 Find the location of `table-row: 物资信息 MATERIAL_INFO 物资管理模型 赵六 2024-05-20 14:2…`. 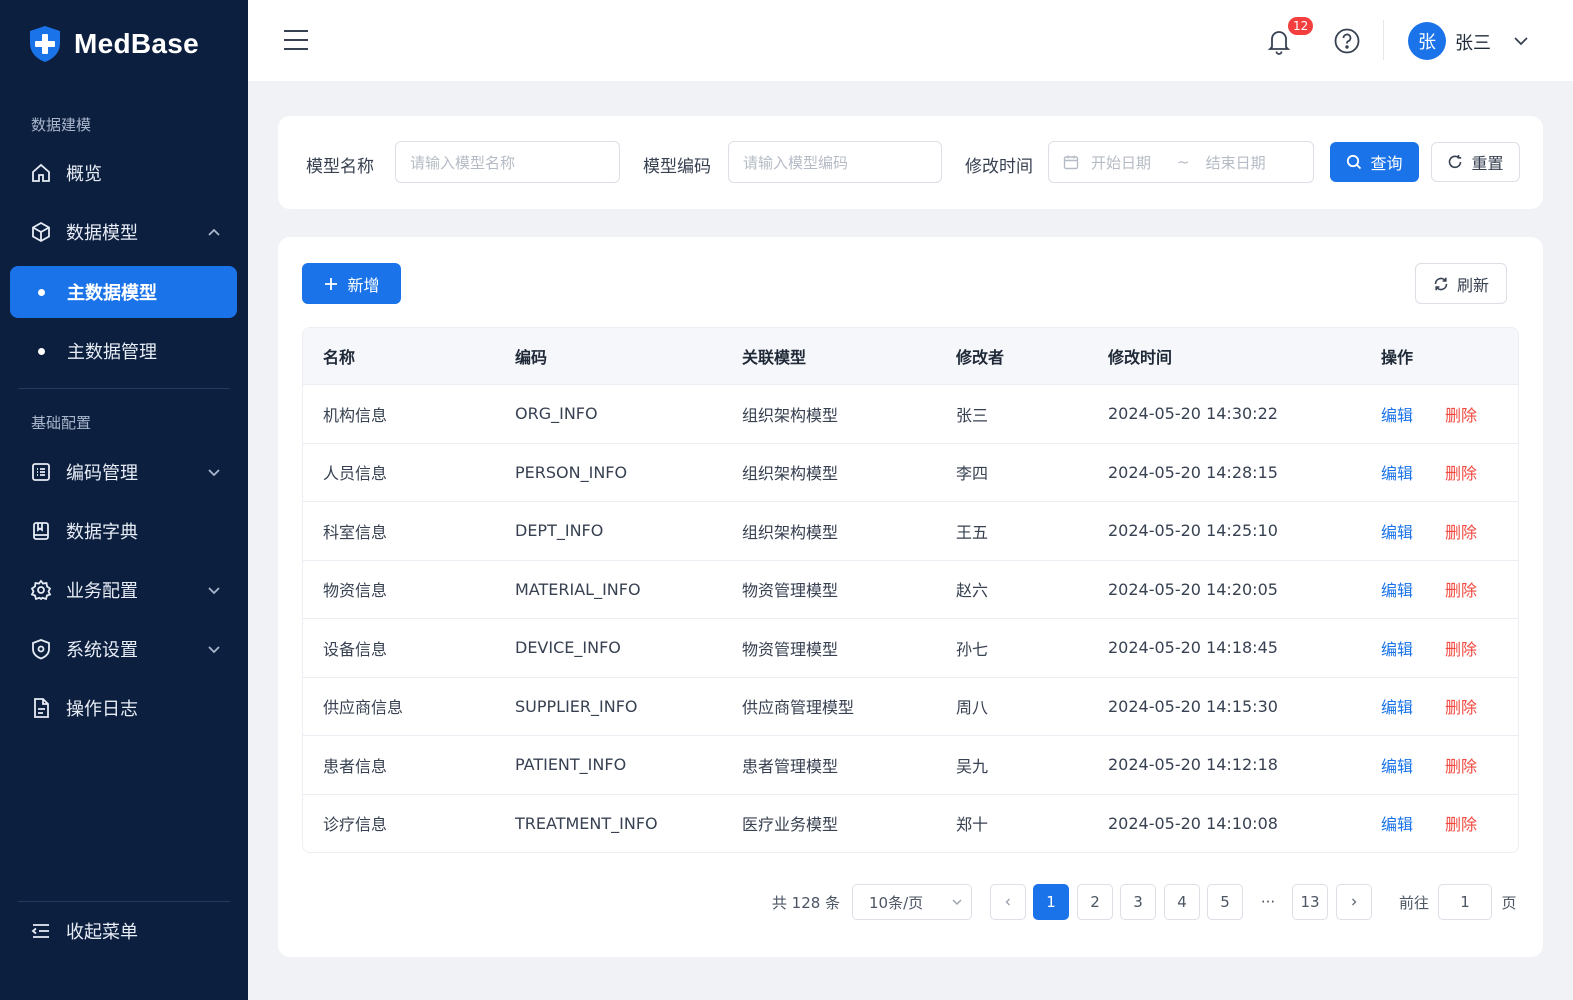

table-row: 物资信息 MATERIAL_INFO 物资管理模型 赵六 2024-05-20 14:2… is located at coordinates (910, 589).